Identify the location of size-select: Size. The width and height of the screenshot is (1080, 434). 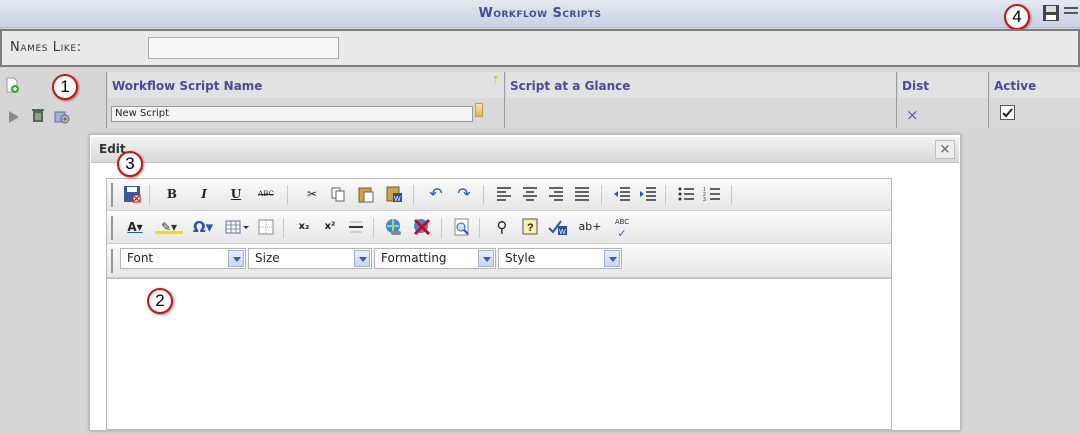
(310, 258).